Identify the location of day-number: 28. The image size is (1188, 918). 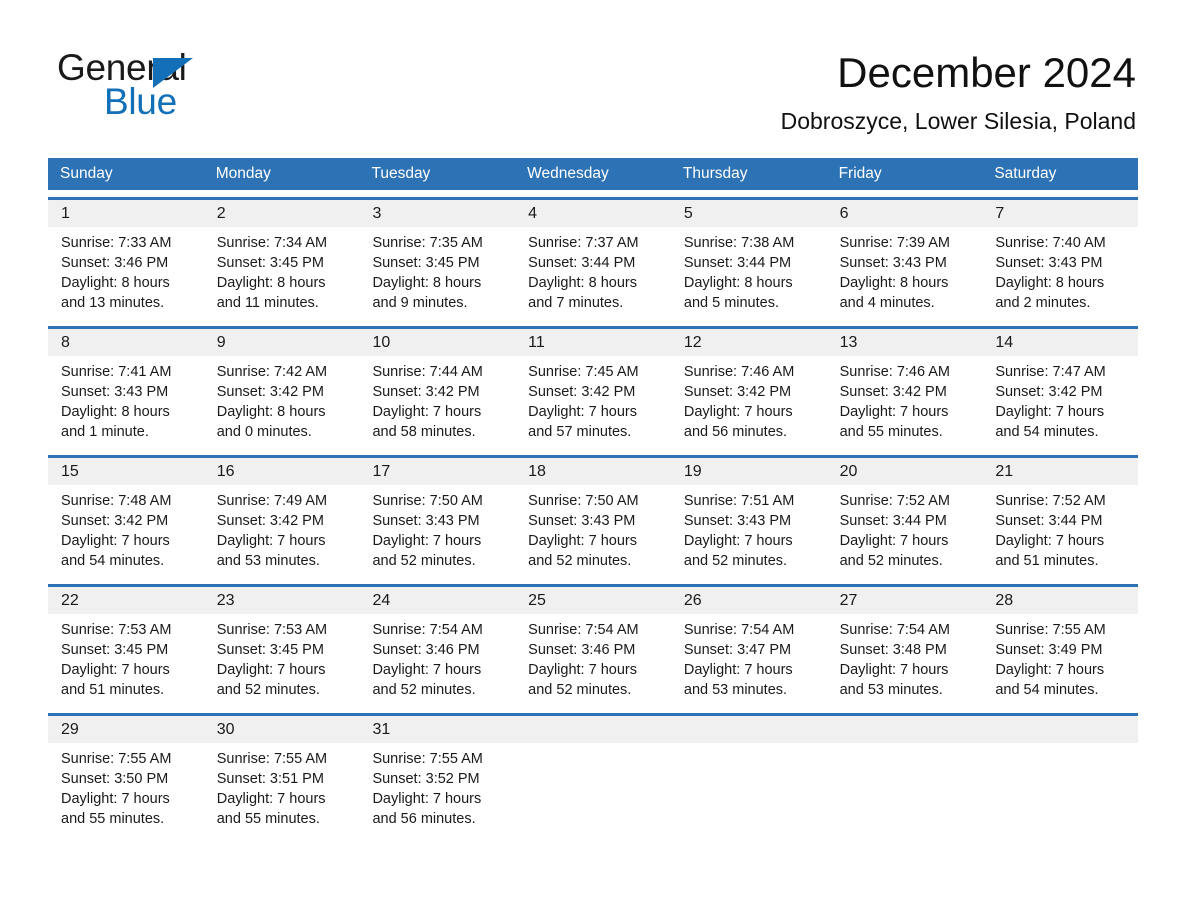
(1060, 600).